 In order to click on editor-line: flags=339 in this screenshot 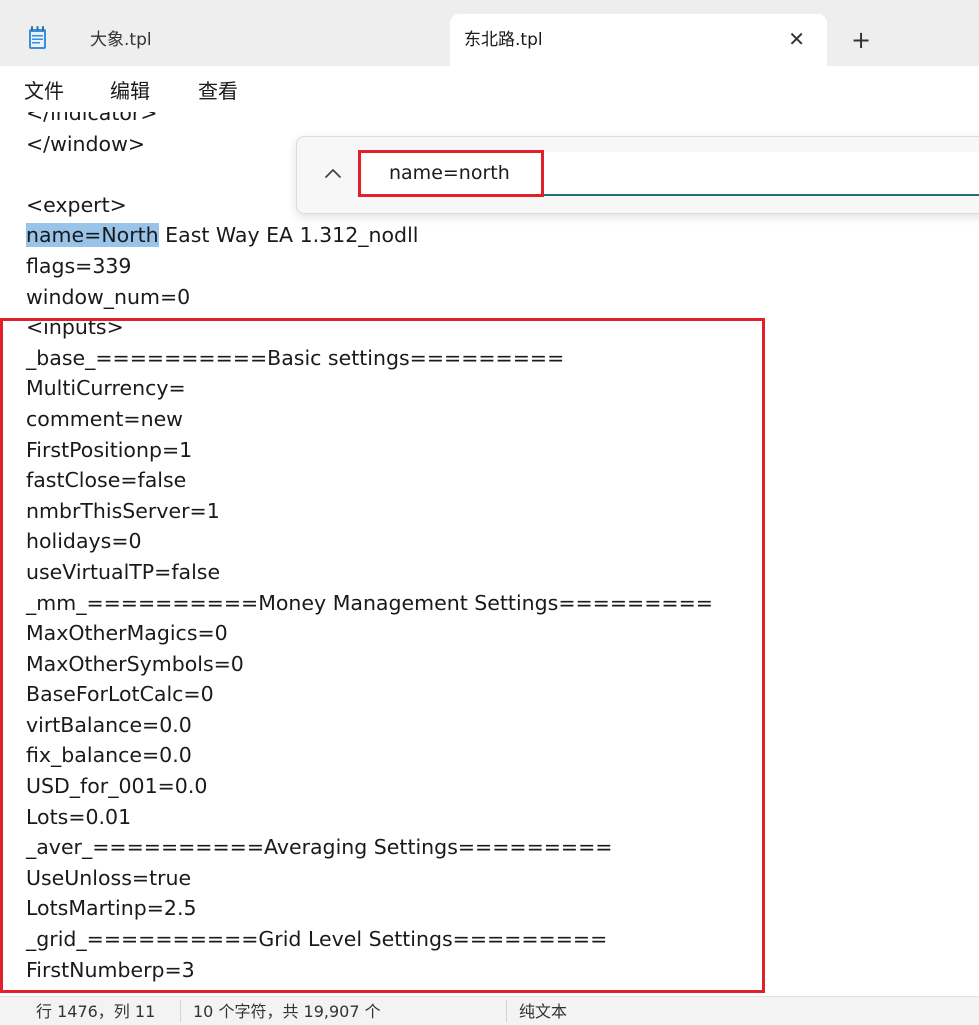, I will do `click(79, 265)`.